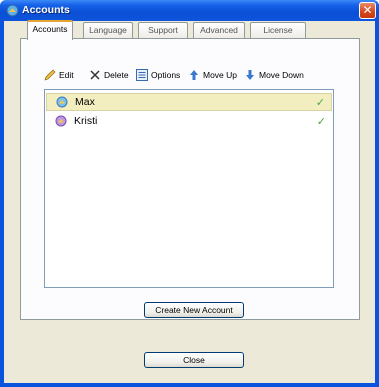  I want to click on window-title: Accounts, so click(46, 10).